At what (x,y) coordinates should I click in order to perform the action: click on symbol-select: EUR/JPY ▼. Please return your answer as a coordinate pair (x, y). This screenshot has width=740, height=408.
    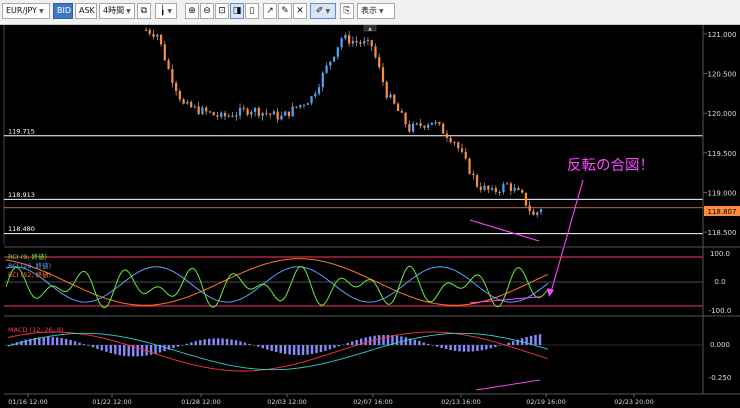
    Looking at the image, I should click on (26, 11).